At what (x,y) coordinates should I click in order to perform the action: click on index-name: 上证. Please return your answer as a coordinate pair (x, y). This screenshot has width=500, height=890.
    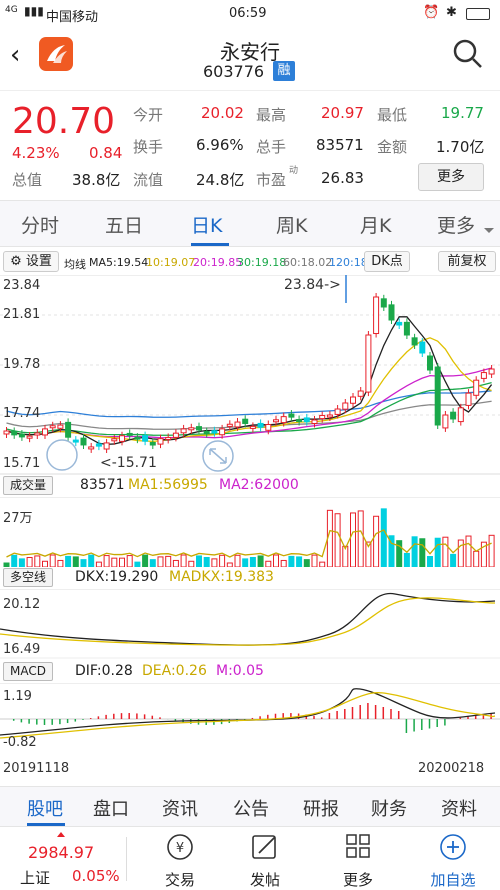
    Looking at the image, I should click on (35, 878).